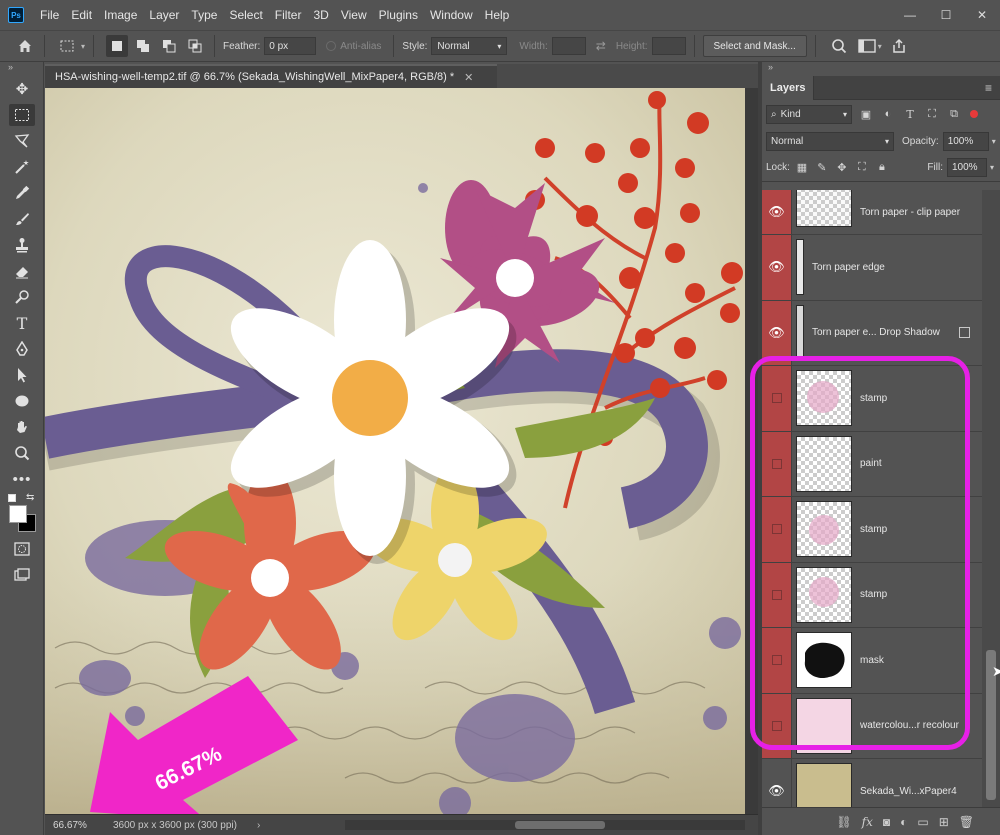 The image size is (1000, 835). I want to click on adjustment-layer-icon: ◐, so click(903, 822).